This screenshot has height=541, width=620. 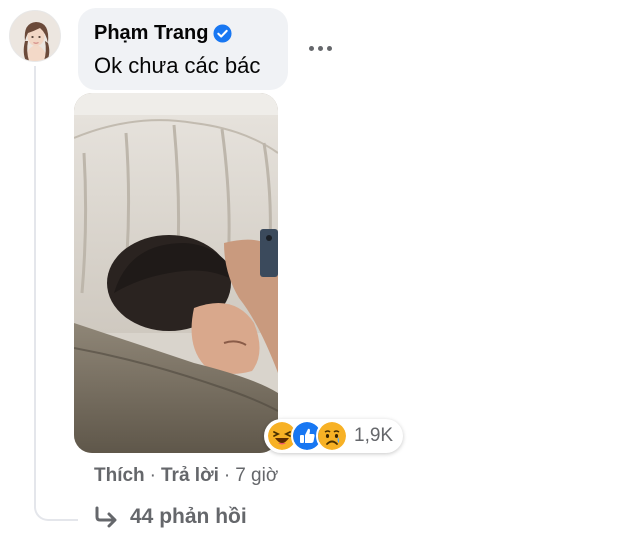 What do you see at coordinates (56, 293) in the screenshot?
I see `thread-connector` at bounding box center [56, 293].